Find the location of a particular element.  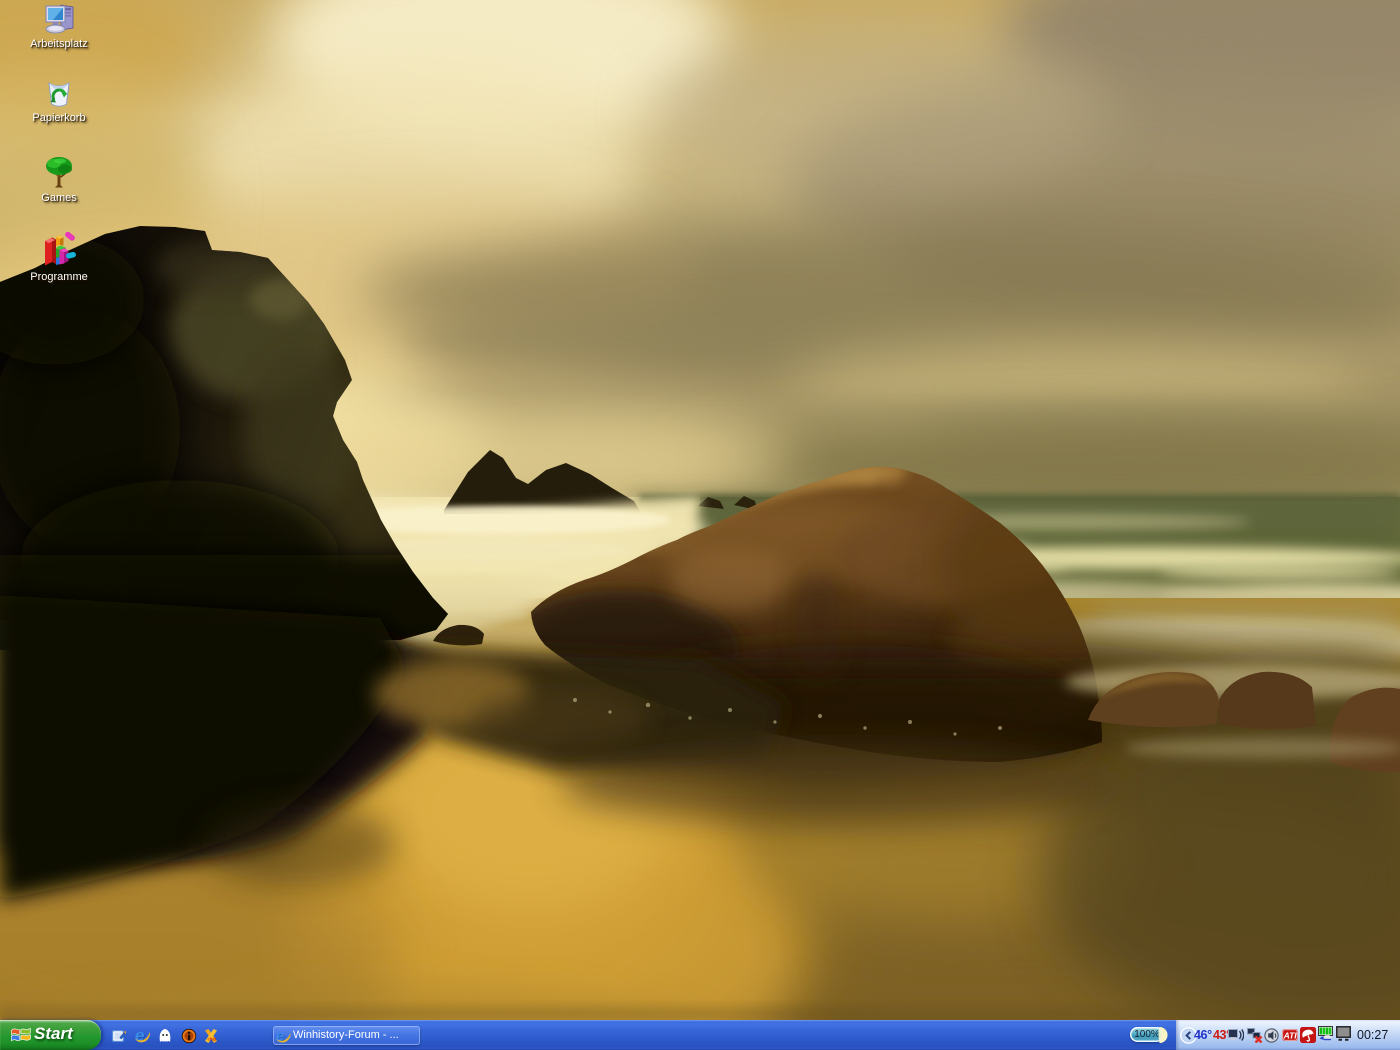

svg-text: ATI is located at coordinates (1290, 1036).